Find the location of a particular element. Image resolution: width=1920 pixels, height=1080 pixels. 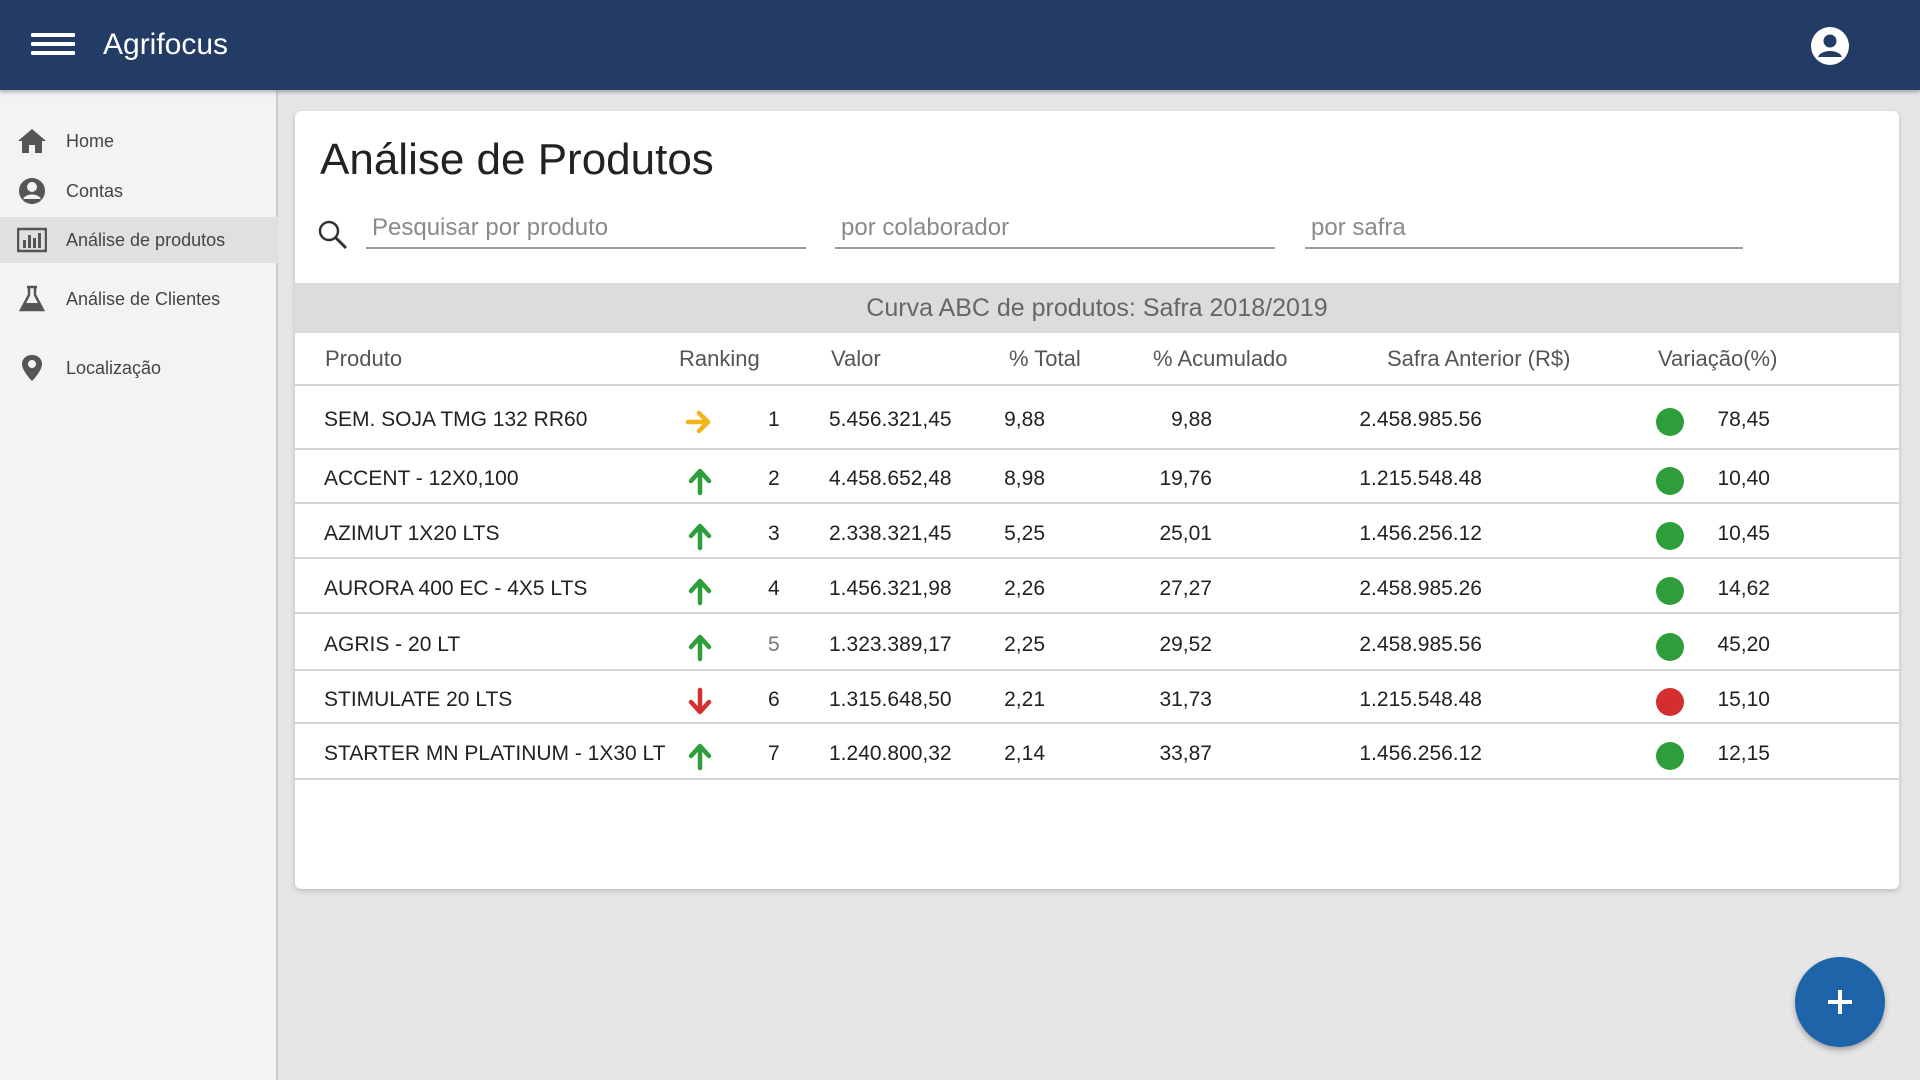

account-circle-icon is located at coordinates (32, 191).